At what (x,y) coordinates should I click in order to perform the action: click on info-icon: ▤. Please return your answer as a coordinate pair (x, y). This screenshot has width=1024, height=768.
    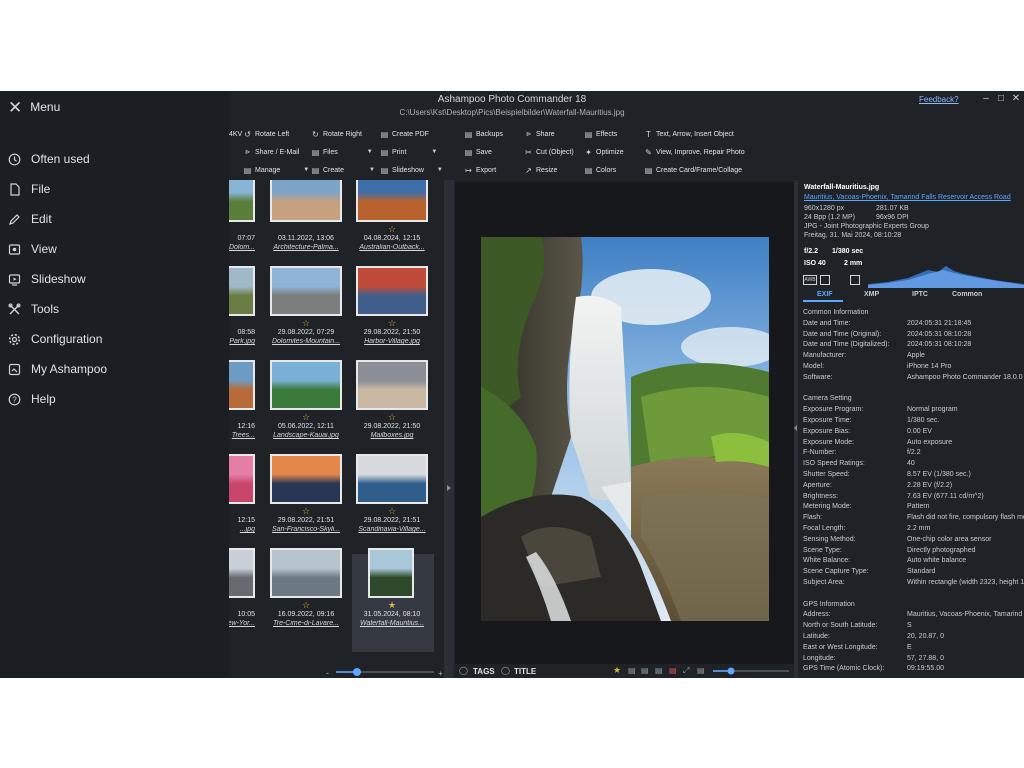
    Looking at the image, I should click on (632, 670).